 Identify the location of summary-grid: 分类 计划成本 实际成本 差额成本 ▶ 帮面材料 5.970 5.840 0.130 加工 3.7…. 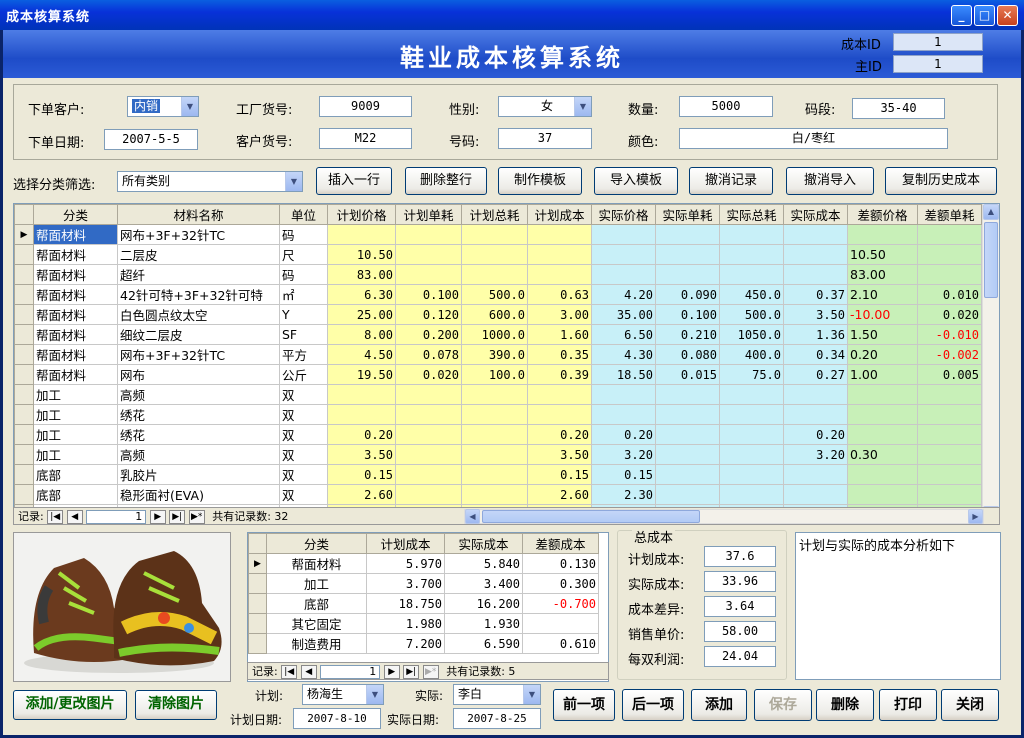
(428, 607).